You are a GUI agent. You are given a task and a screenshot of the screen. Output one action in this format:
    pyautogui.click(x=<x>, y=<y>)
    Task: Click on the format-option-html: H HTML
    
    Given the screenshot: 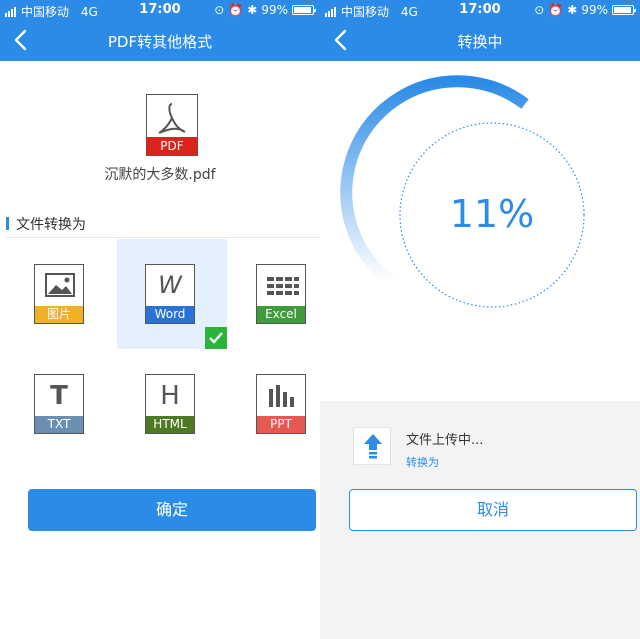 What is the action you would take?
    pyautogui.click(x=172, y=404)
    